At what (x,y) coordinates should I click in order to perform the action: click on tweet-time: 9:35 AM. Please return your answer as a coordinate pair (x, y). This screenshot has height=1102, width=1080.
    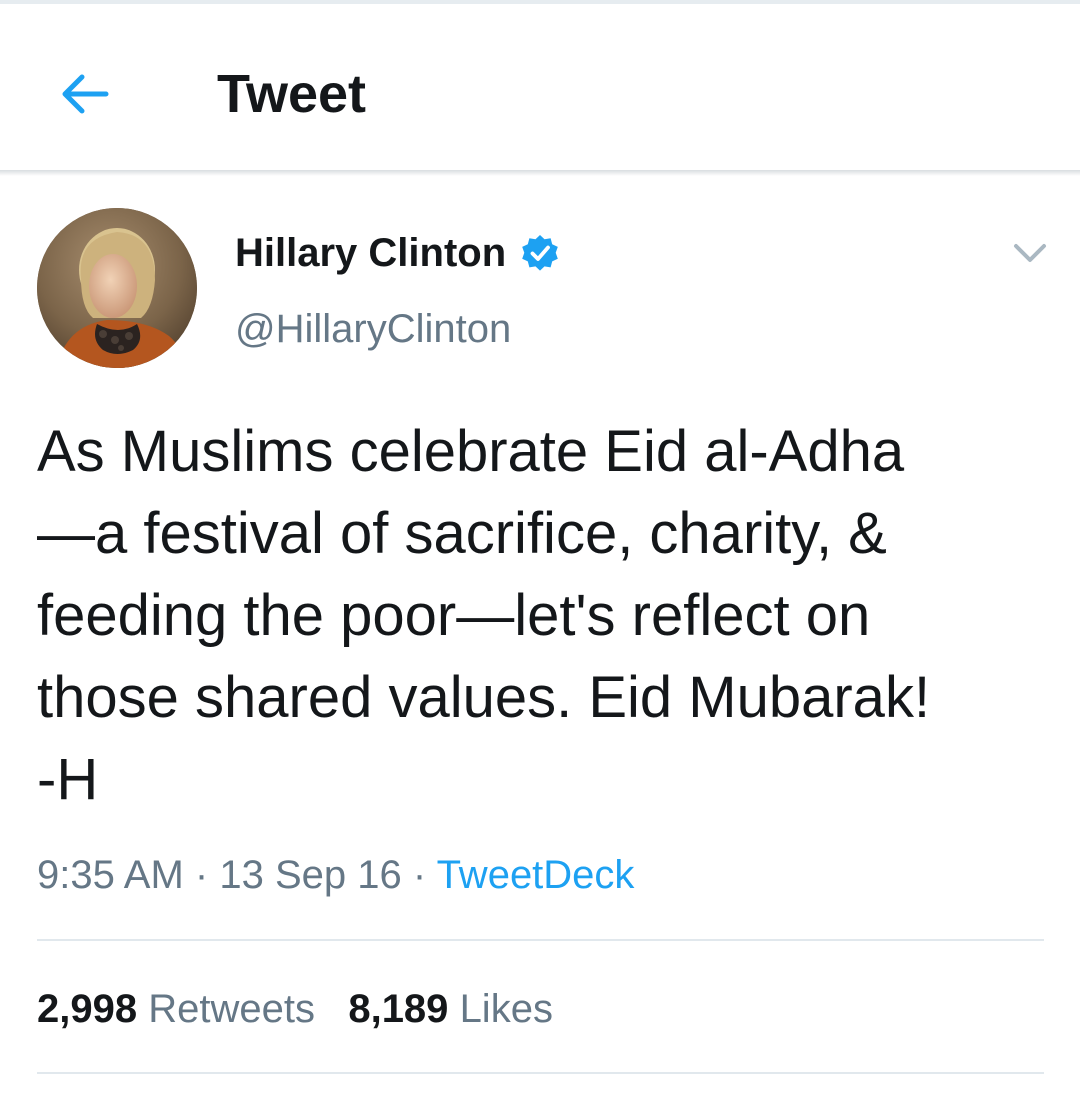
    Looking at the image, I should click on (110, 875).